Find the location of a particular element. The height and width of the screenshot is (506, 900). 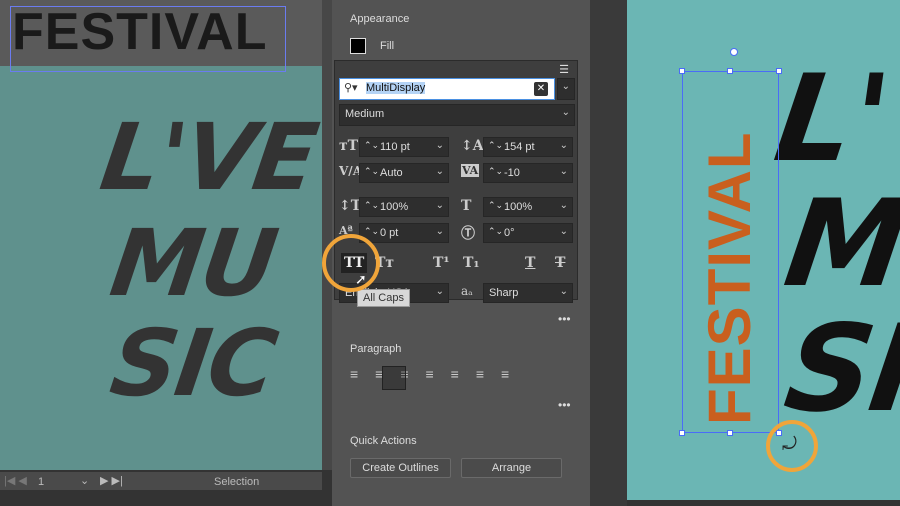

vertical-scale-value: 100% is located at coordinates (394, 207).